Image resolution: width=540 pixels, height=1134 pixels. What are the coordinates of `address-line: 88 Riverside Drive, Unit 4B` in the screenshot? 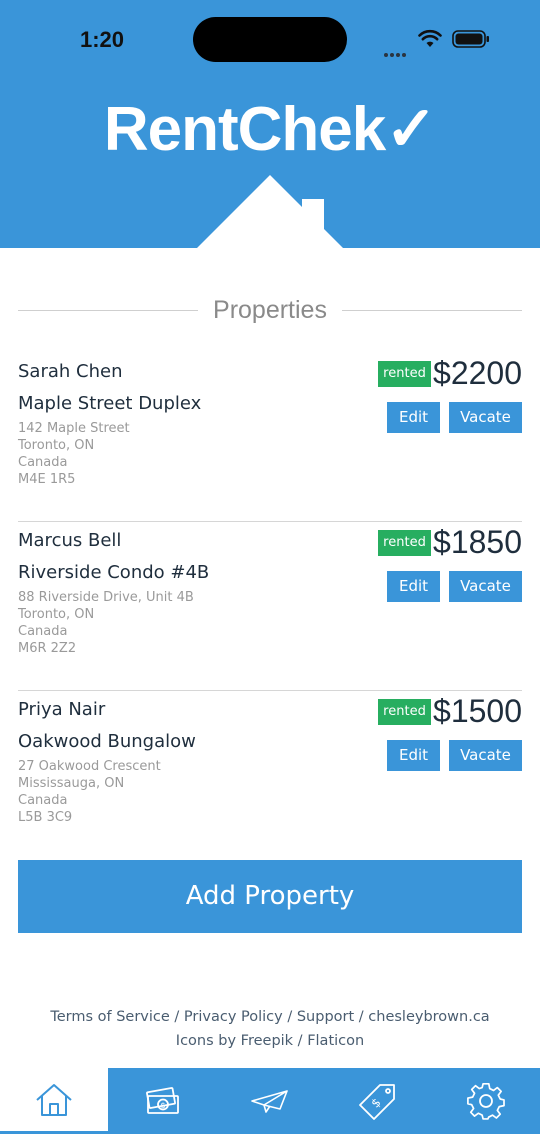 It's located at (106, 597).